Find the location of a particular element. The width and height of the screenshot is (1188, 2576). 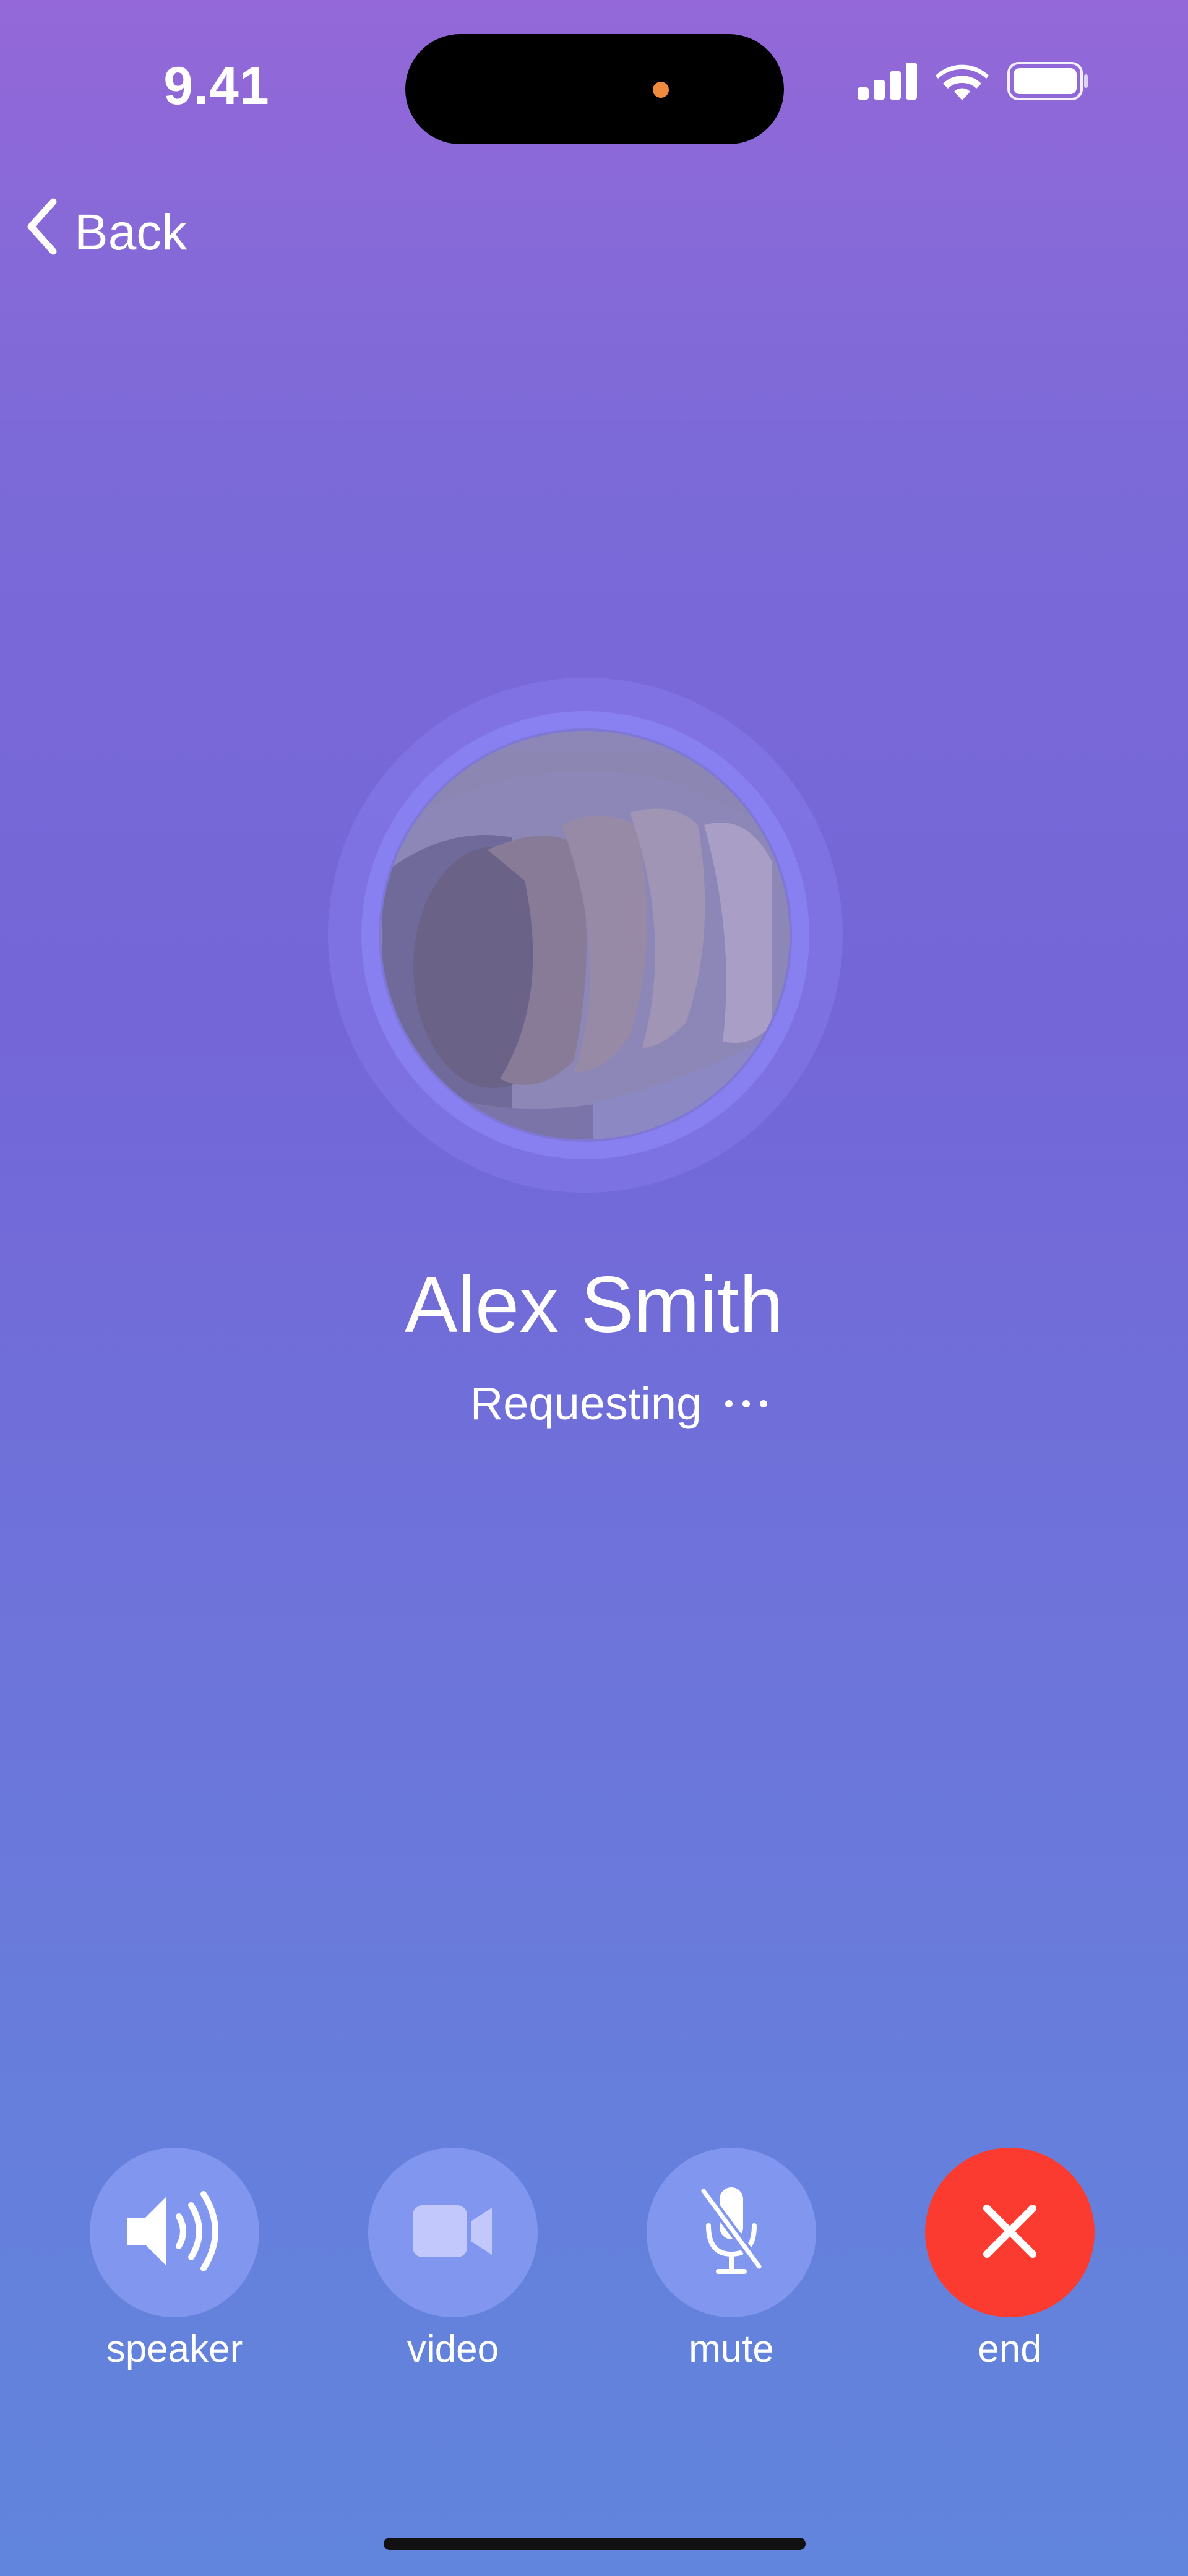

mute-label: mute is located at coordinates (731, 2349).